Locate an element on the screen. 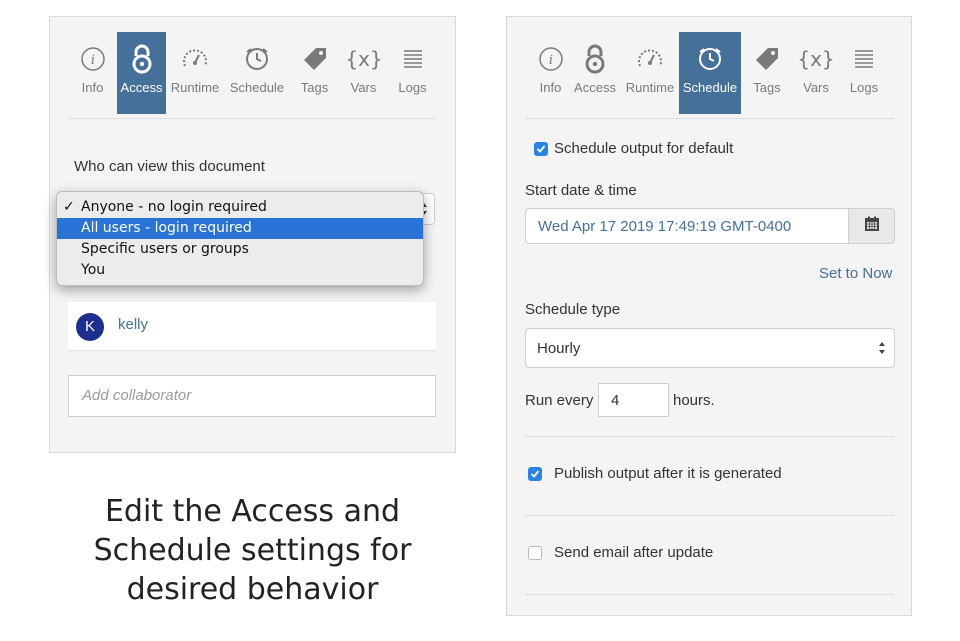 This screenshot has height=641, width=960. option-specific-users: Specific users or groups is located at coordinates (240, 249).